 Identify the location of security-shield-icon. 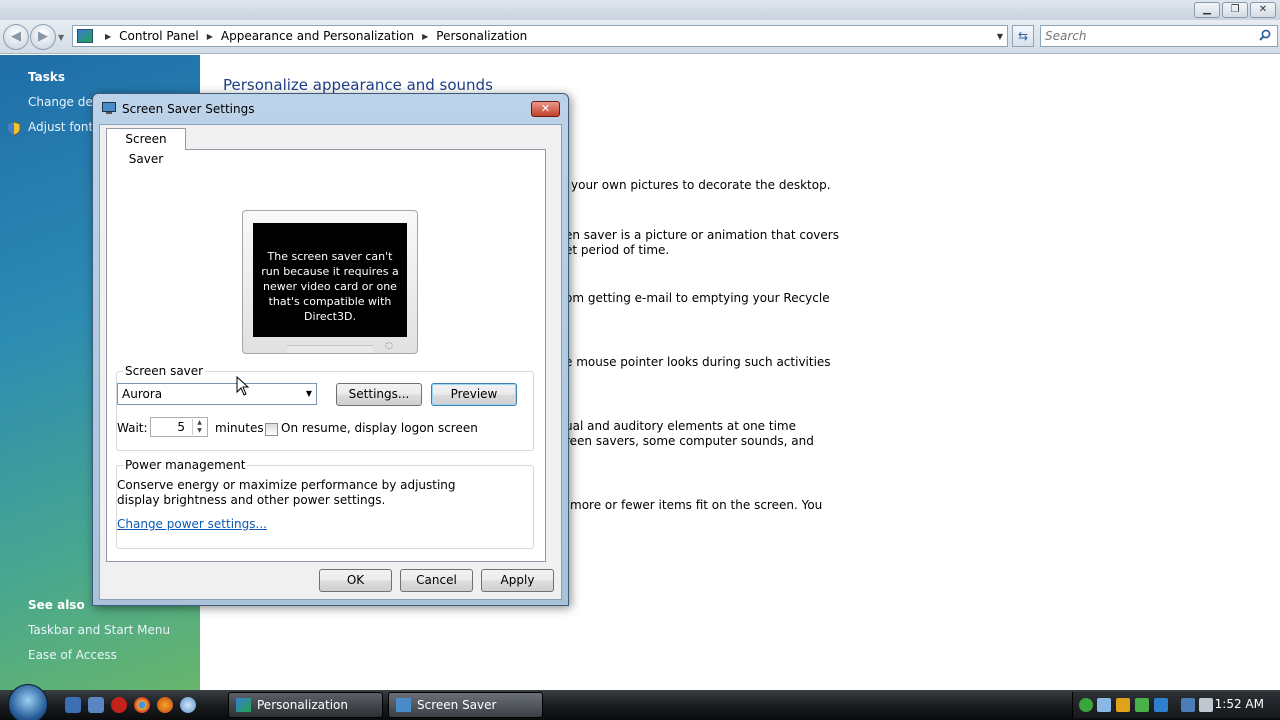
(1123, 705).